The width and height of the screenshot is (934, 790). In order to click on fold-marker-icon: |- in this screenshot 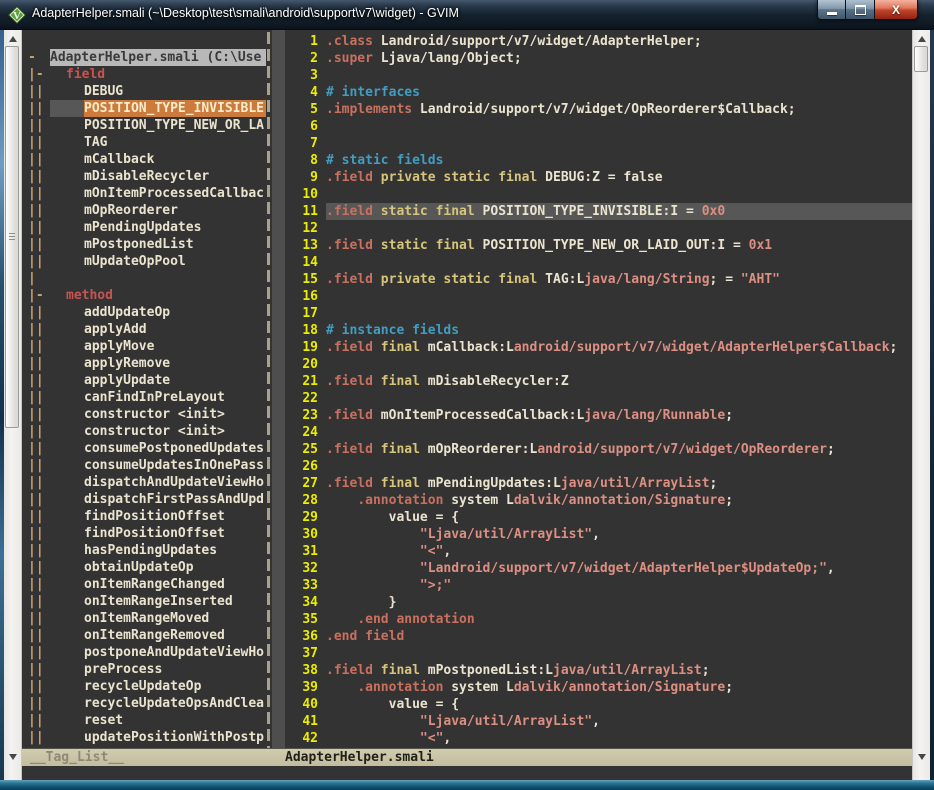, I will do `click(36, 74)`.